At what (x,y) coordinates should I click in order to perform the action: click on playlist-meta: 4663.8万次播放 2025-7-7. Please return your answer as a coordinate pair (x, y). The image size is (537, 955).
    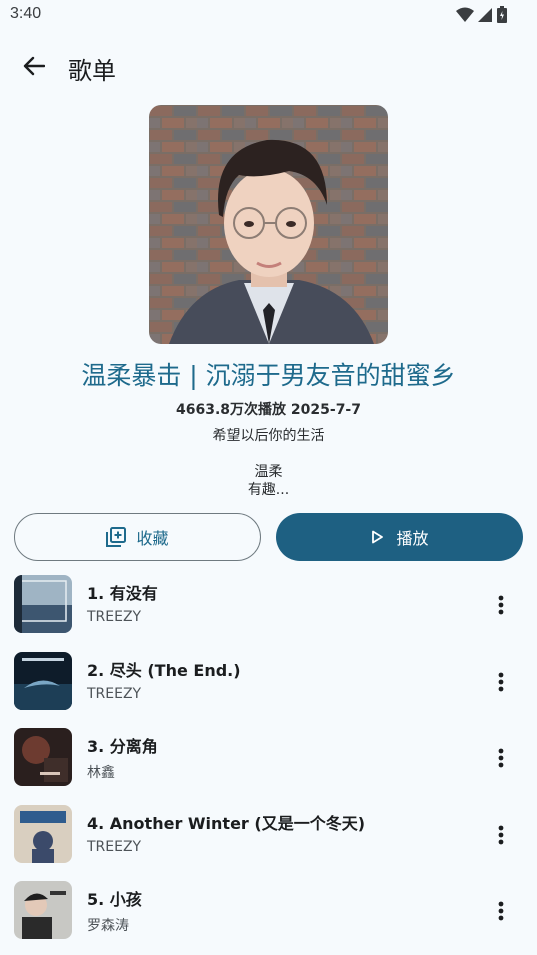
    Looking at the image, I should click on (268, 410).